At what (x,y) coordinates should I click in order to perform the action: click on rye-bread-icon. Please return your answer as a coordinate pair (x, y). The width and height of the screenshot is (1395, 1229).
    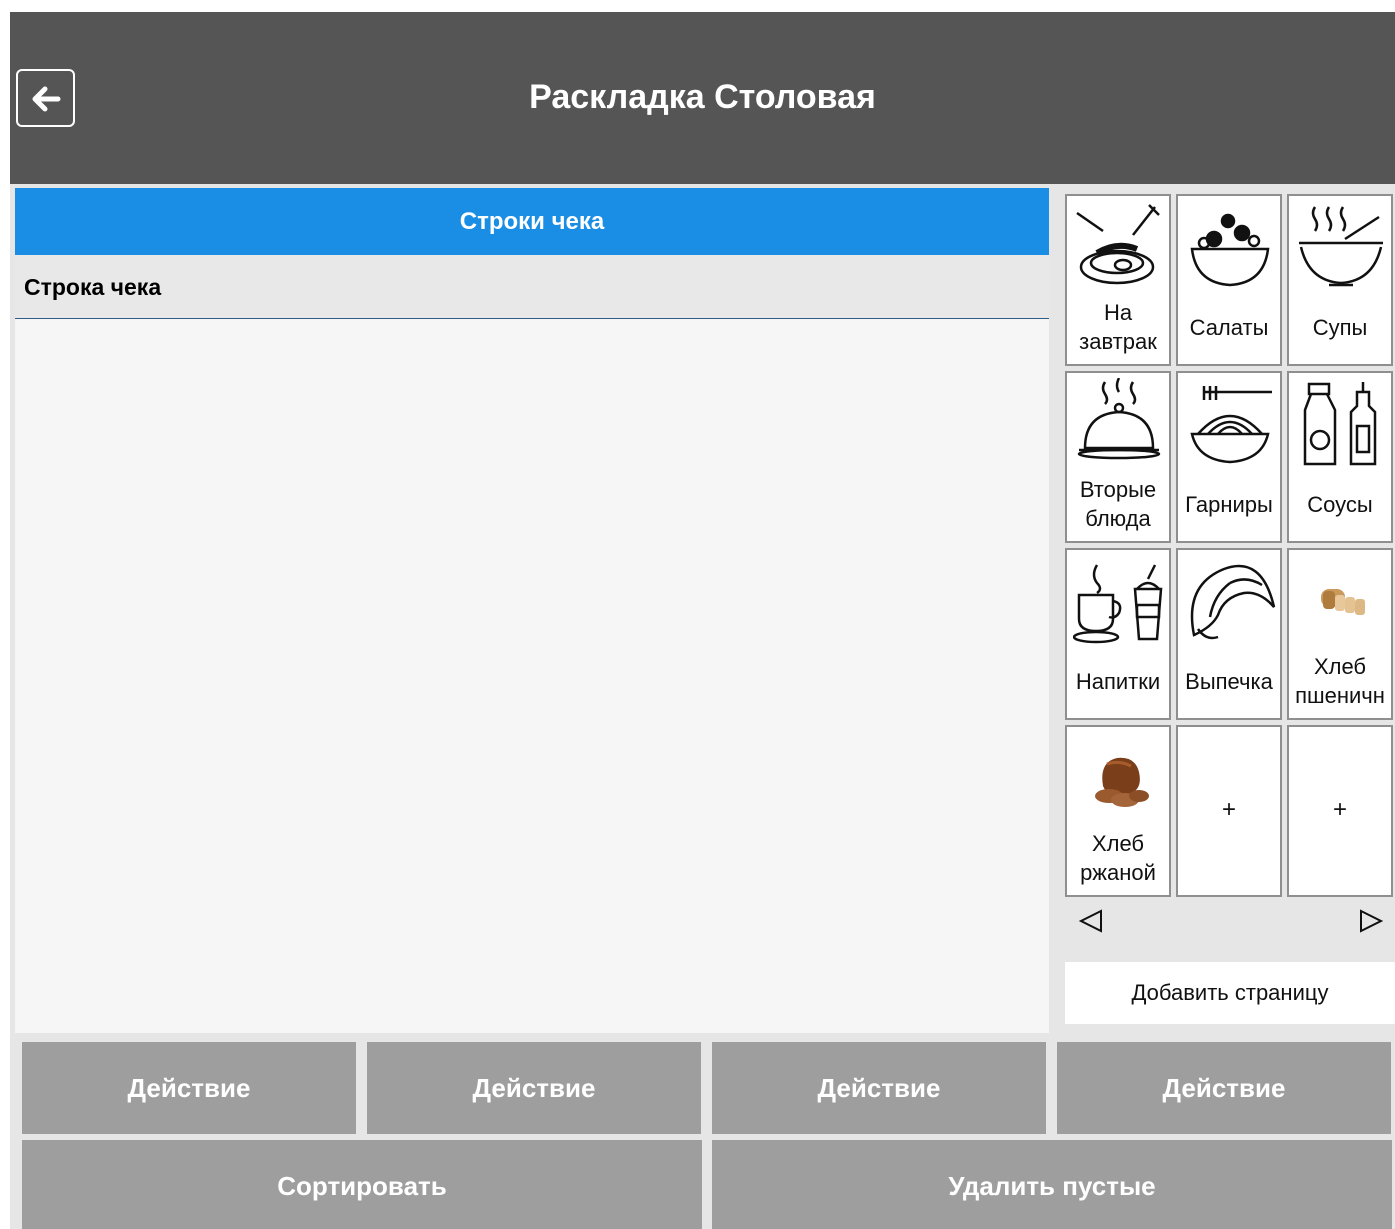
    Looking at the image, I should click on (1122, 782).